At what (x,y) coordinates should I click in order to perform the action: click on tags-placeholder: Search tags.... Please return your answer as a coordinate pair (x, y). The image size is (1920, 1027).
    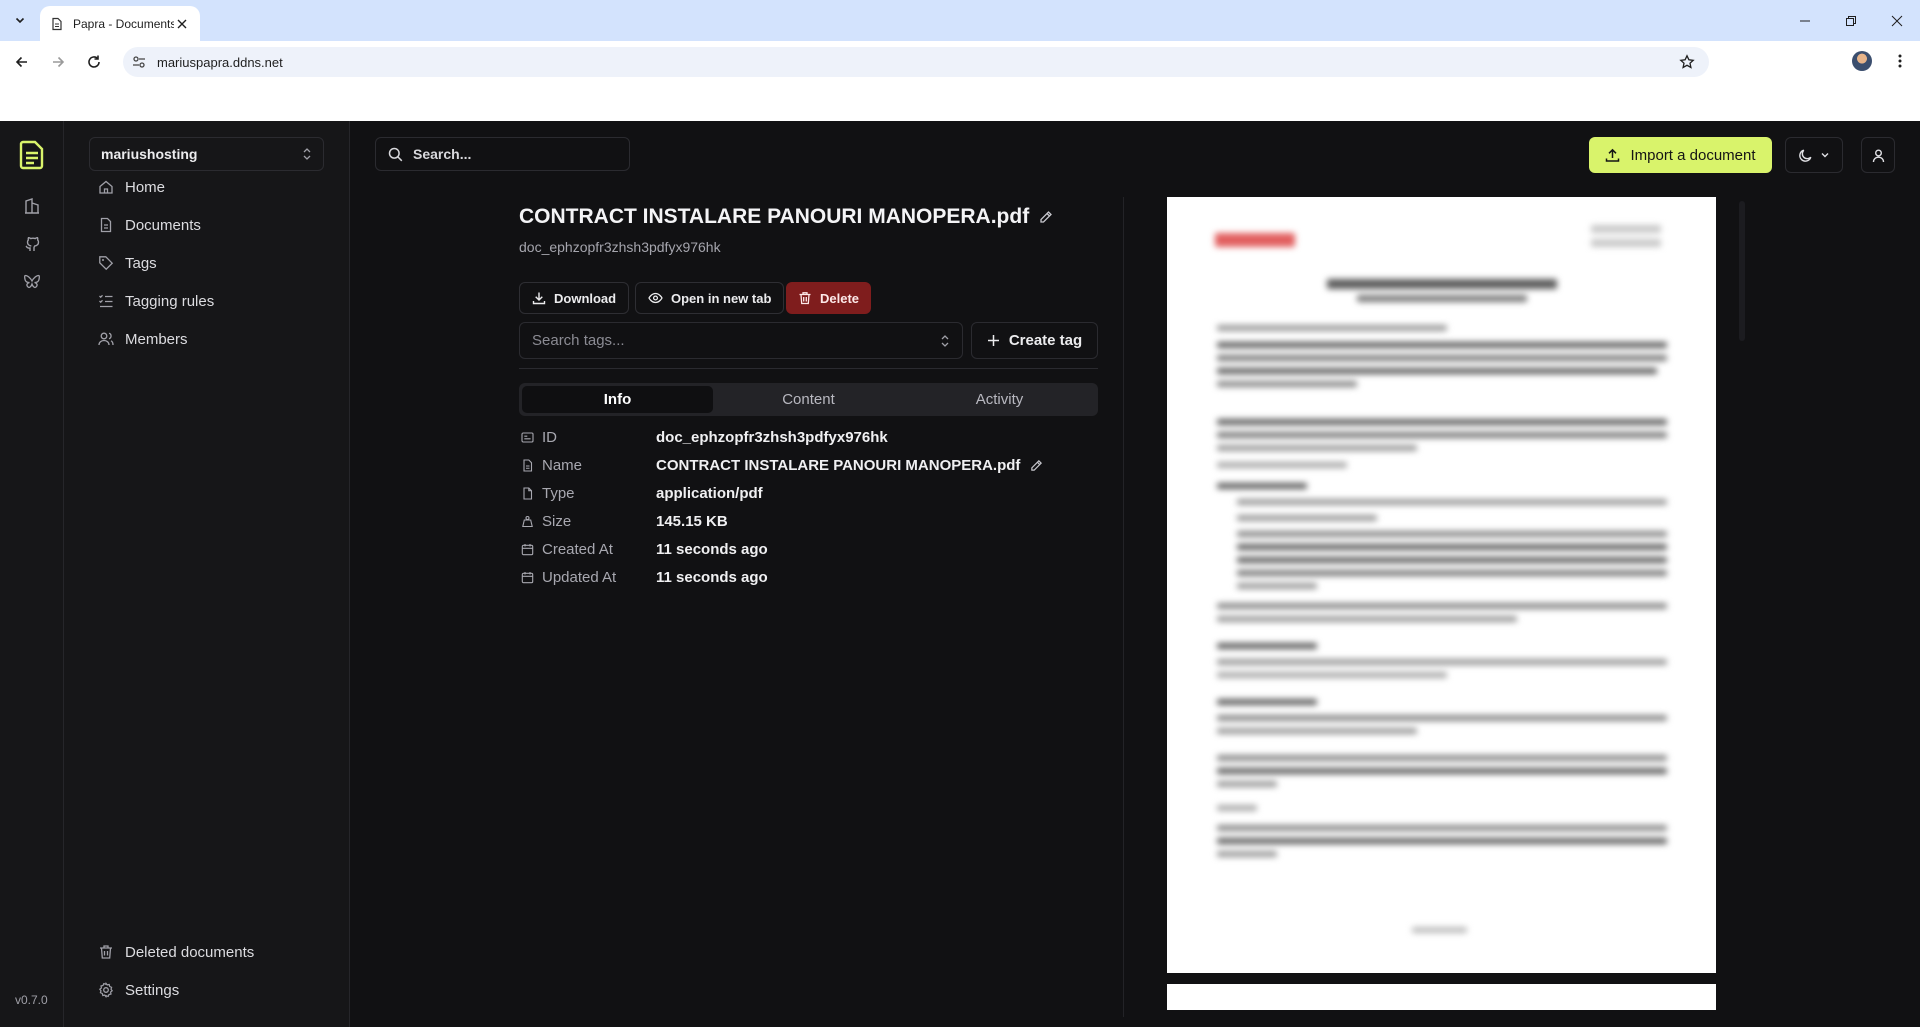
    Looking at the image, I should click on (578, 340).